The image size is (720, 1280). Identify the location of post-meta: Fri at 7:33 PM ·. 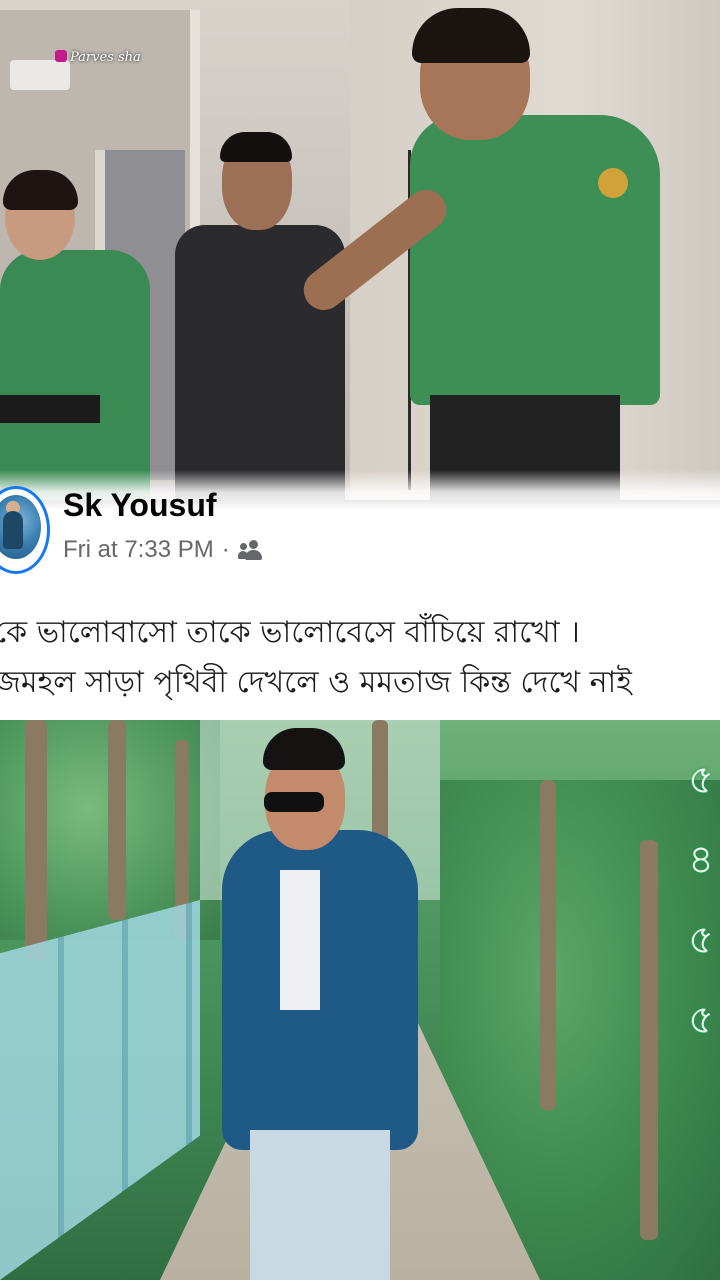
(164, 550).